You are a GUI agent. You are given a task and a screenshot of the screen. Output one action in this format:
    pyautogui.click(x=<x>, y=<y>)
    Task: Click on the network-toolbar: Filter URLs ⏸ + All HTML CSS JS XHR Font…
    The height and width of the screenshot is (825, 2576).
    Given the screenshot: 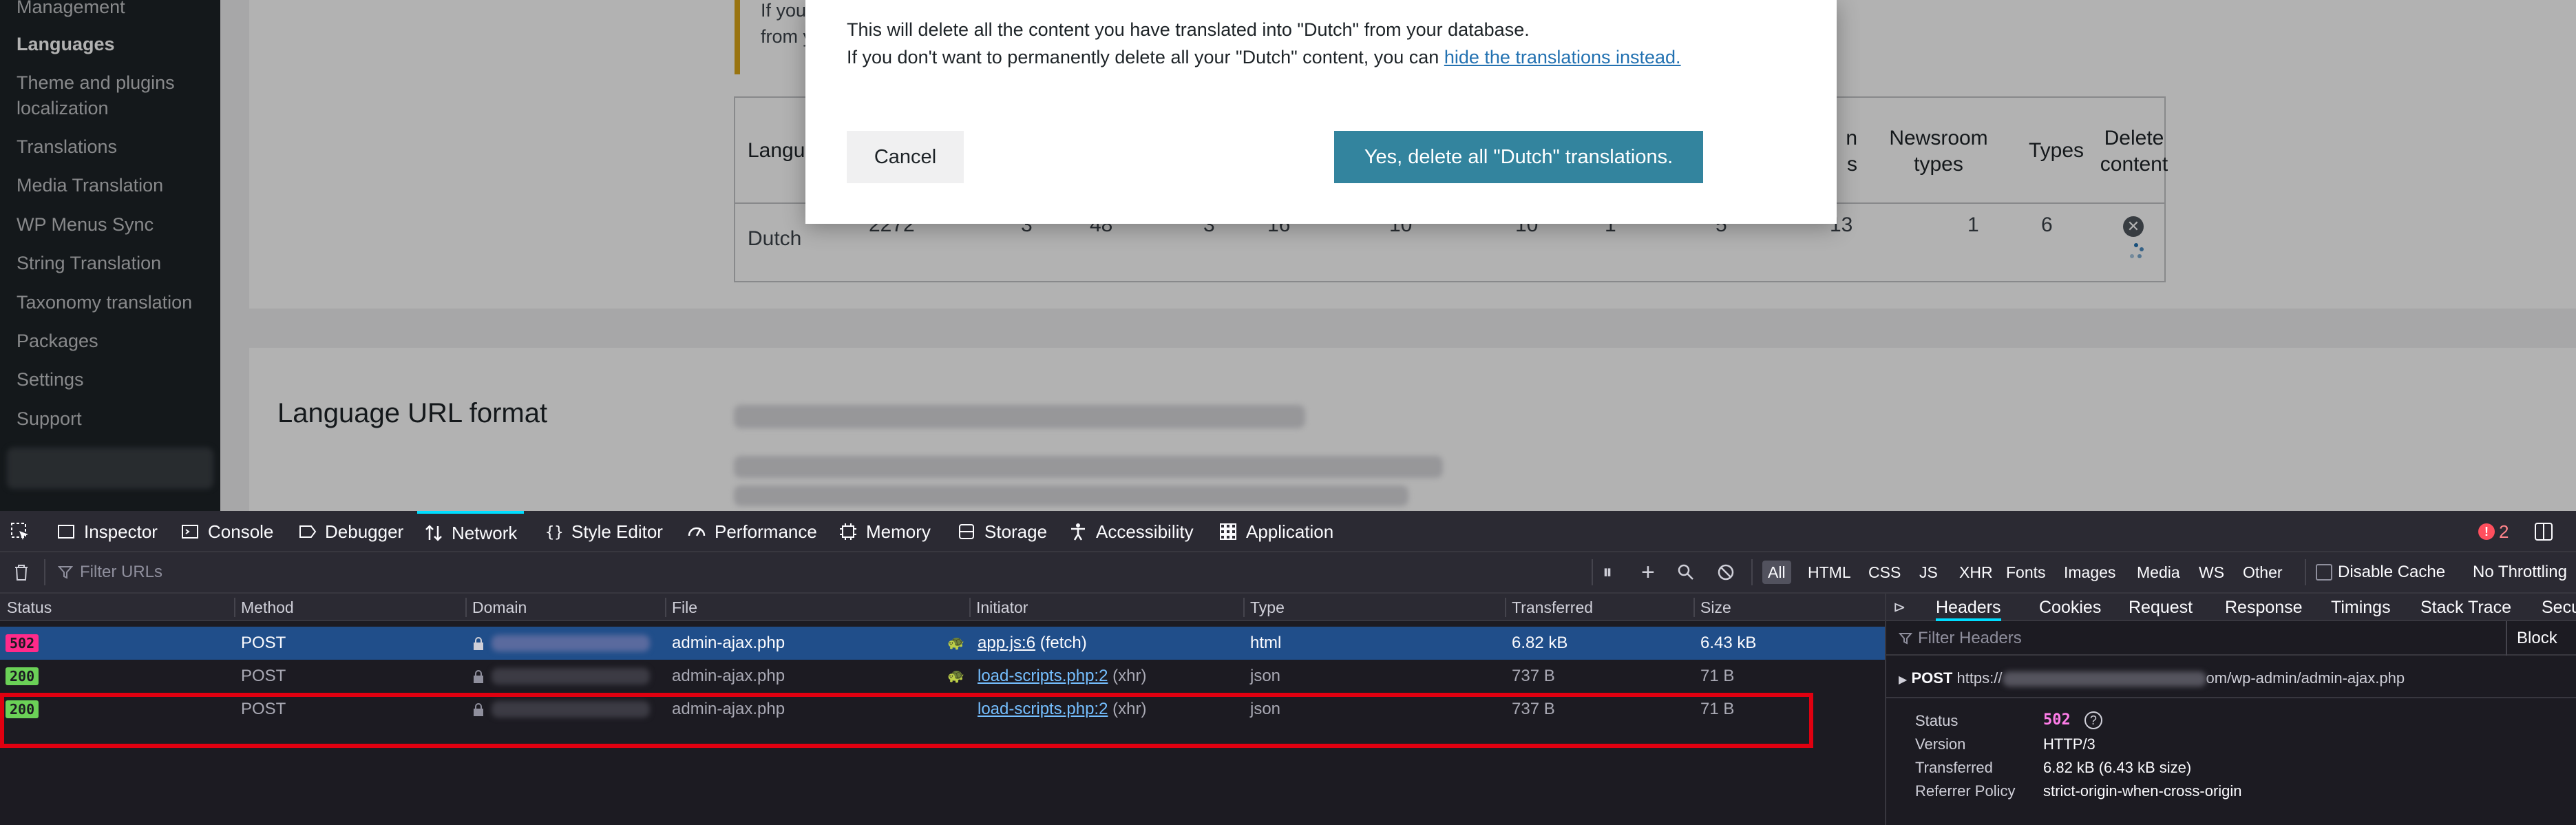 What is the action you would take?
    pyautogui.click(x=1288, y=573)
    